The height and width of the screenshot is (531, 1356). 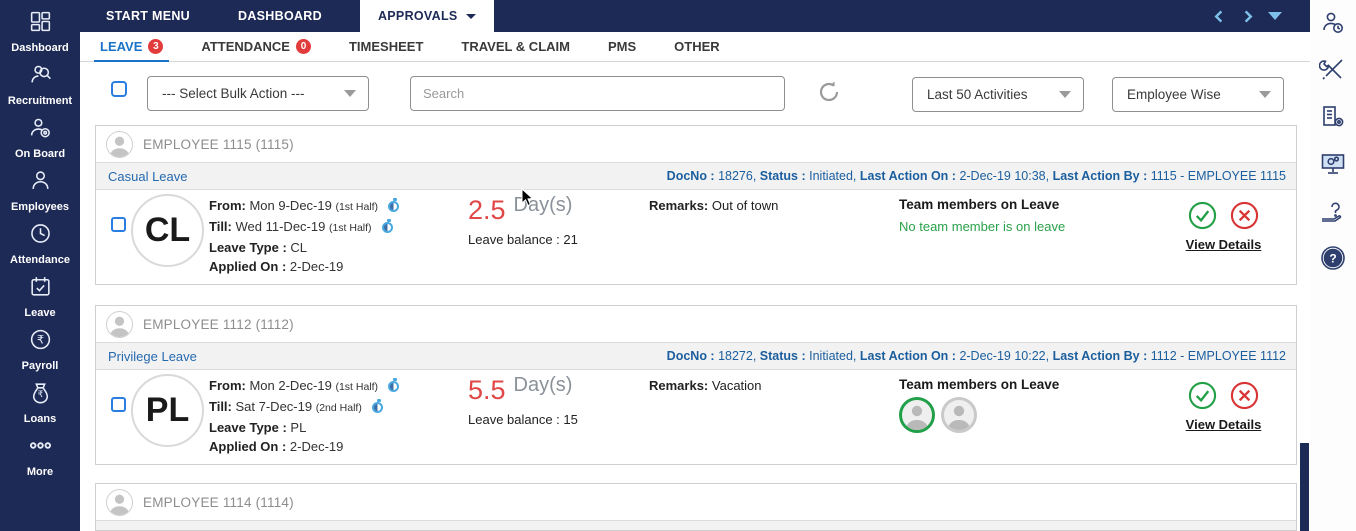 What do you see at coordinates (40, 101) in the screenshot?
I see `sidebar-item-label: Recruitment` at bounding box center [40, 101].